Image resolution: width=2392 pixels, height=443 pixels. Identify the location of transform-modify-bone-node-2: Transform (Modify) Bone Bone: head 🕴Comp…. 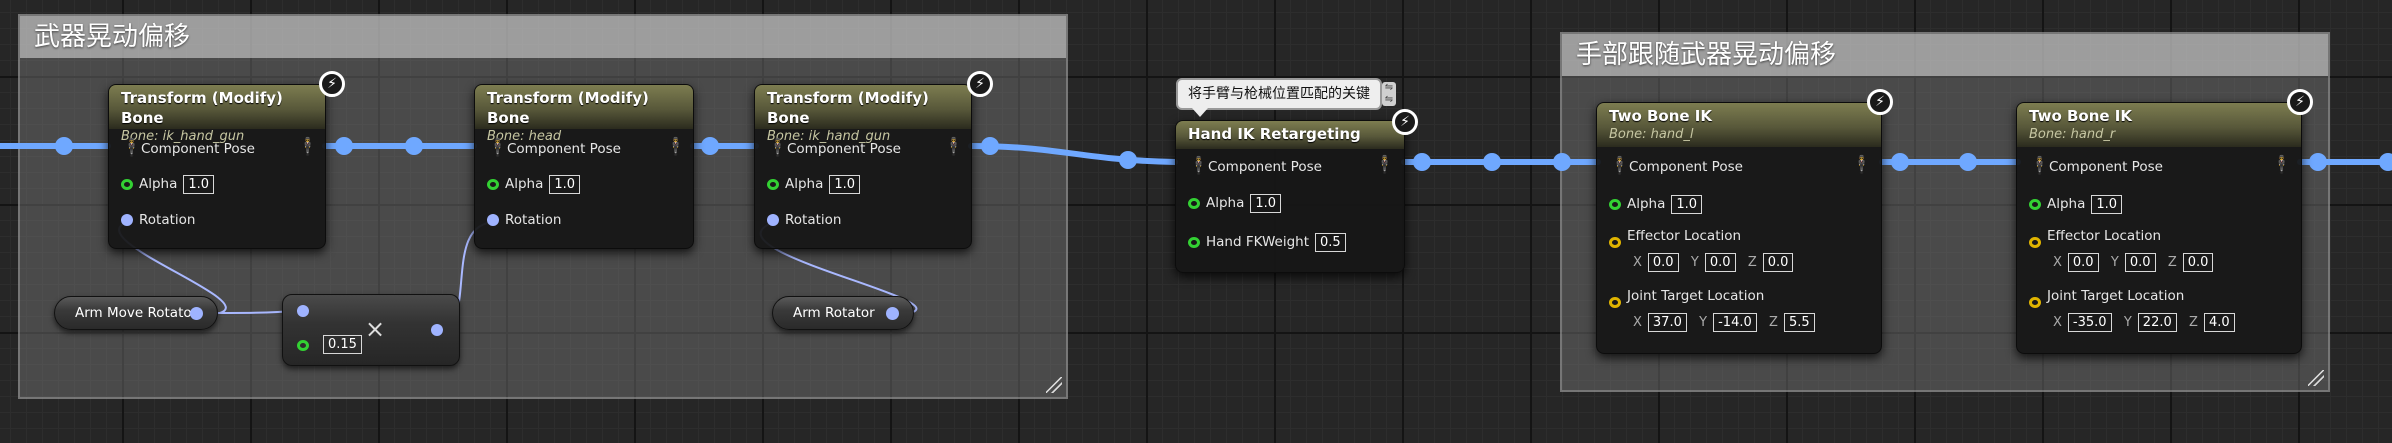
(584, 166).